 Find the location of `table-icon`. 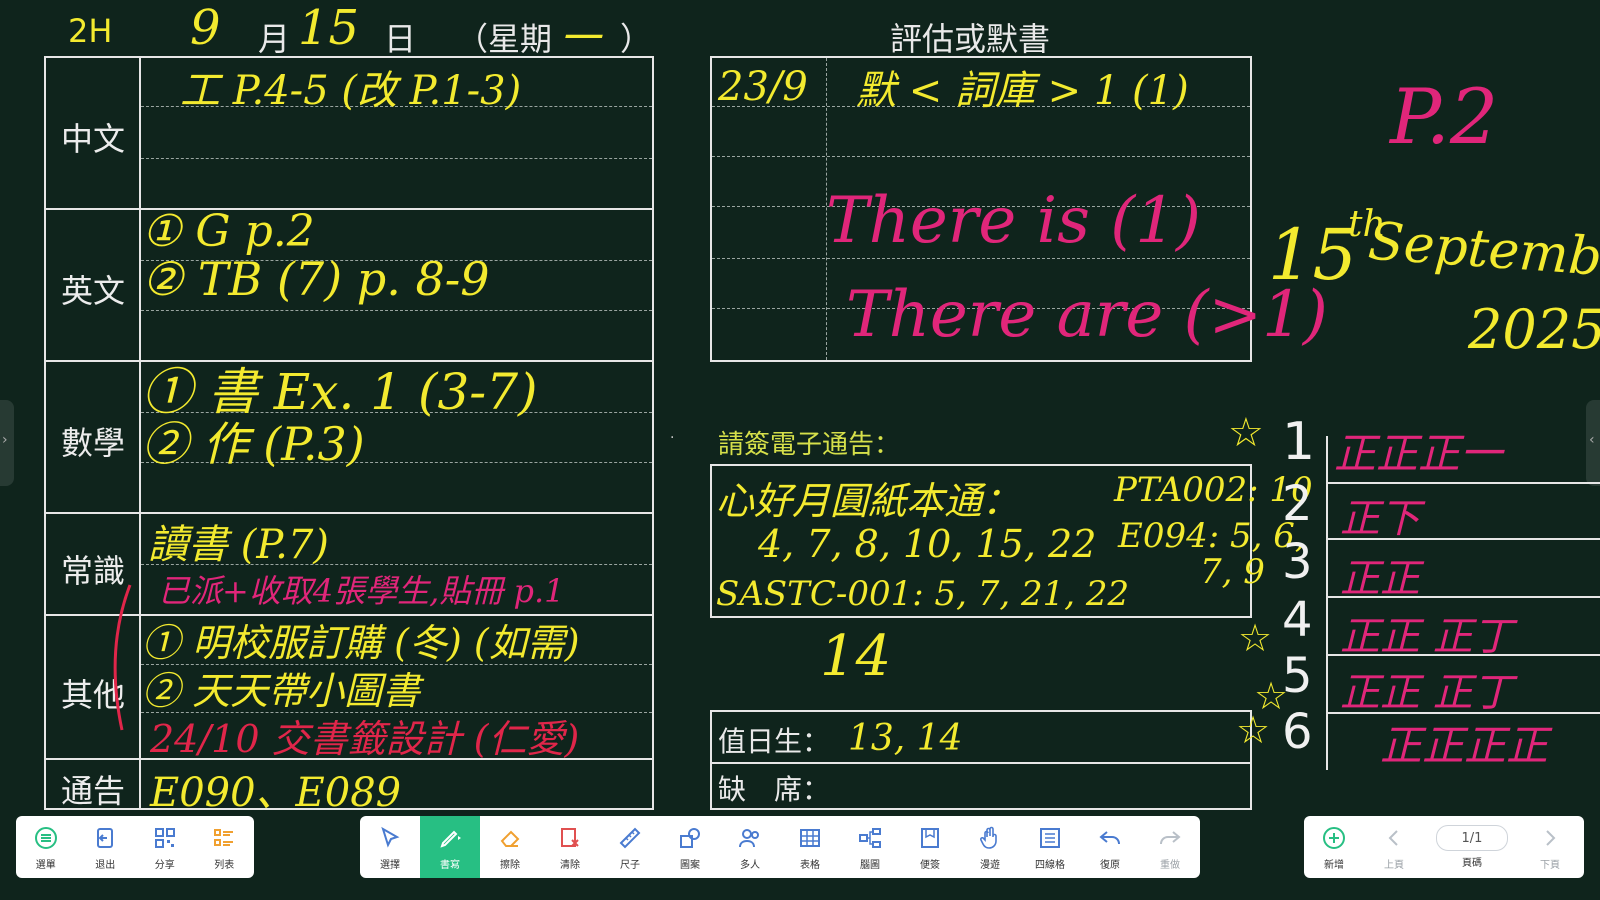

table-icon is located at coordinates (810, 838).